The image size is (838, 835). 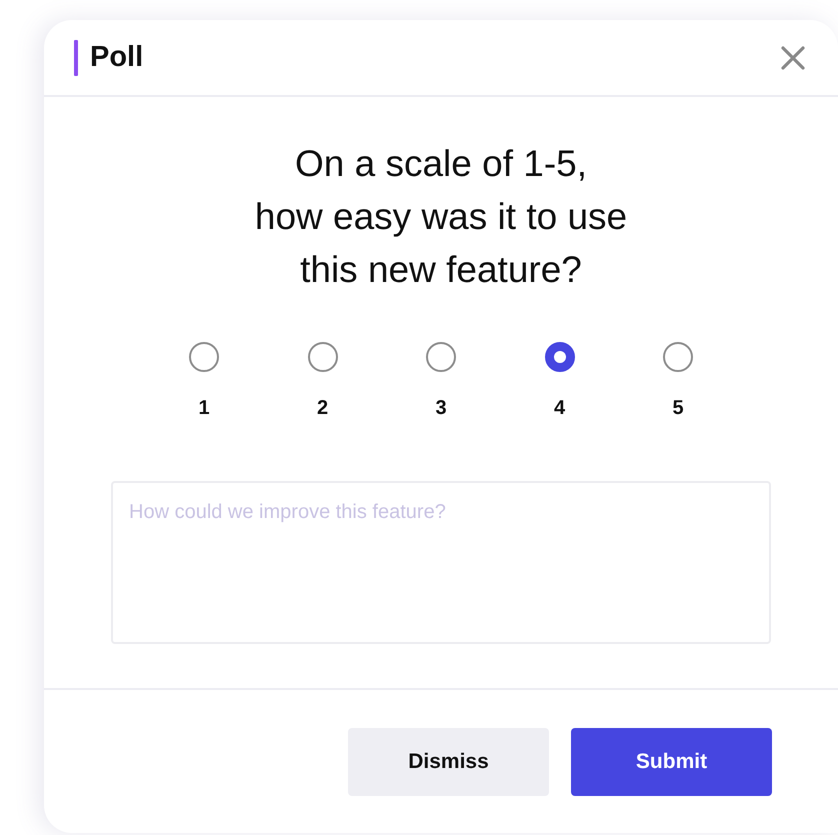 I want to click on dialog-title: Poll, so click(x=117, y=57).